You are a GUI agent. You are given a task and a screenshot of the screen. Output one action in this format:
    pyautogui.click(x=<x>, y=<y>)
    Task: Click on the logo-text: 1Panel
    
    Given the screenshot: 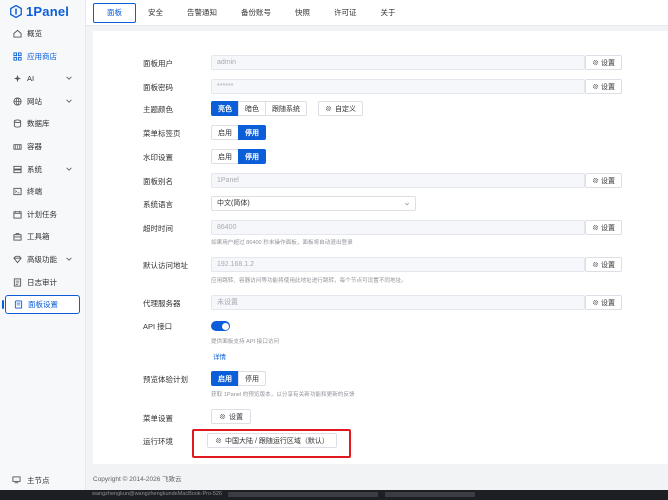 What is the action you would take?
    pyautogui.click(x=48, y=11)
    